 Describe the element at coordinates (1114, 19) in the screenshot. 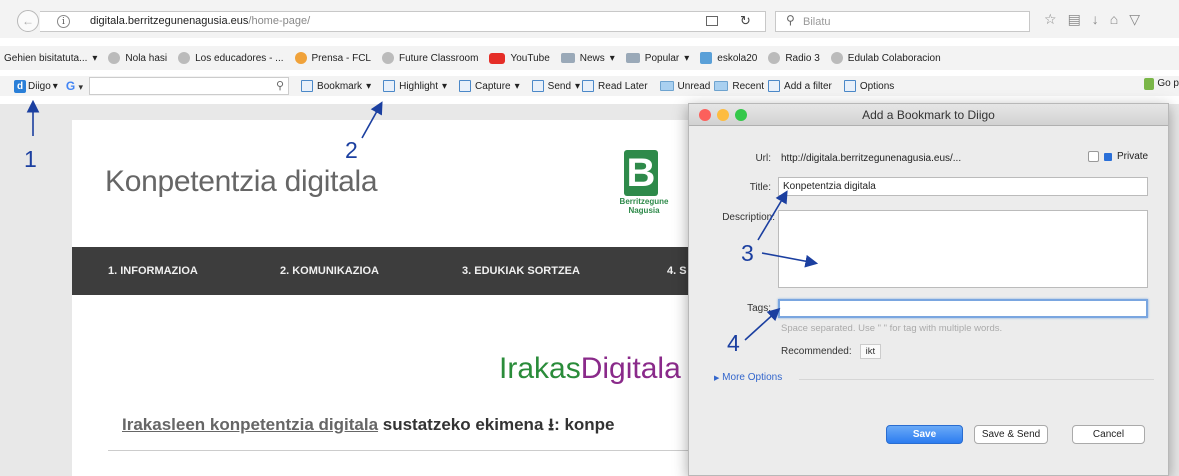

I see `home-icon: ⌂` at that location.